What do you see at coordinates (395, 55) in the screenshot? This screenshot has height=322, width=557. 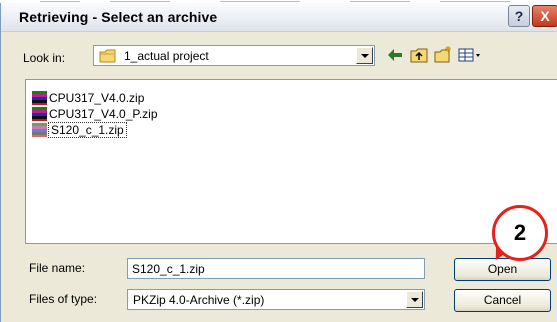 I see `back-arrow-icon` at bounding box center [395, 55].